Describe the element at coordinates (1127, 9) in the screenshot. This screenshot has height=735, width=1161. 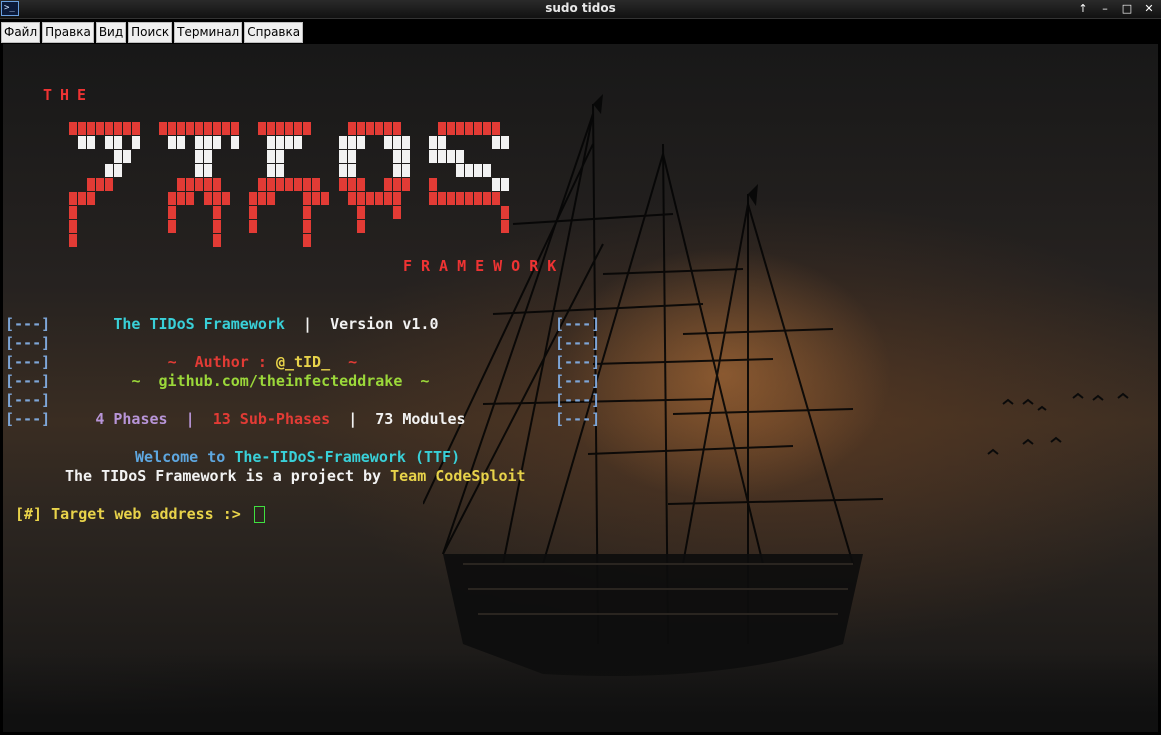
I see `maximize-button: □` at that location.